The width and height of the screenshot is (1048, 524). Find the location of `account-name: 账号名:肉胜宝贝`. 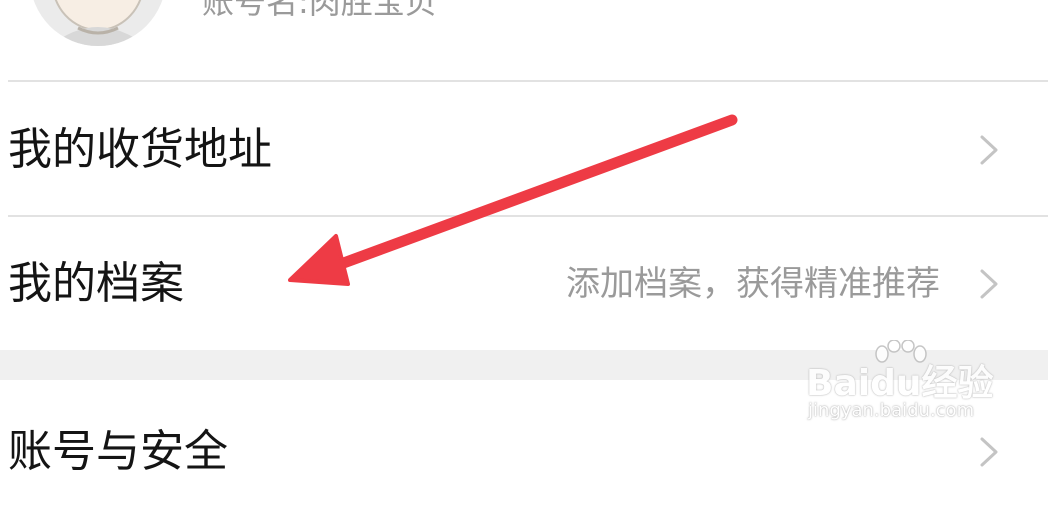

account-name: 账号名:肉胜宝贝 is located at coordinates (319, 10).